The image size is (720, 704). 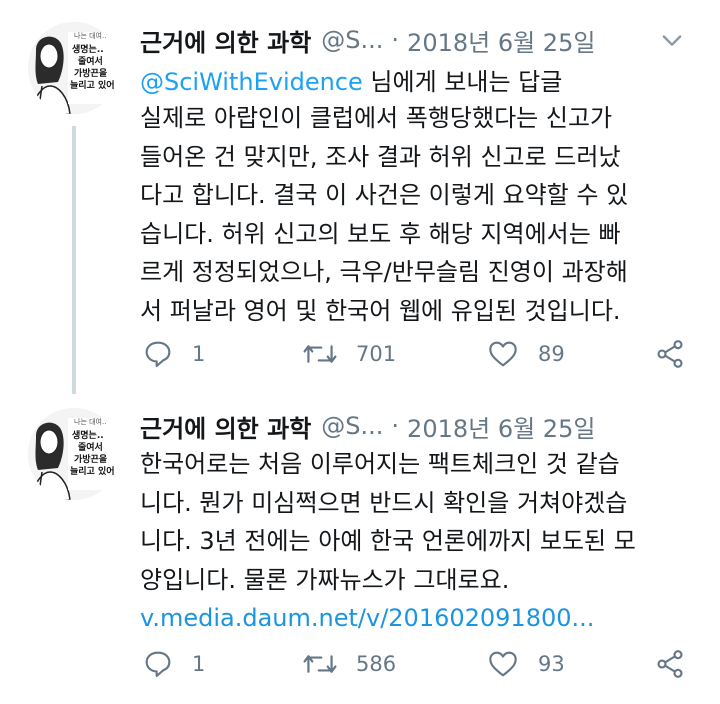 I want to click on reply-context-text: 님에게 보내는 답글, so click(x=462, y=82).